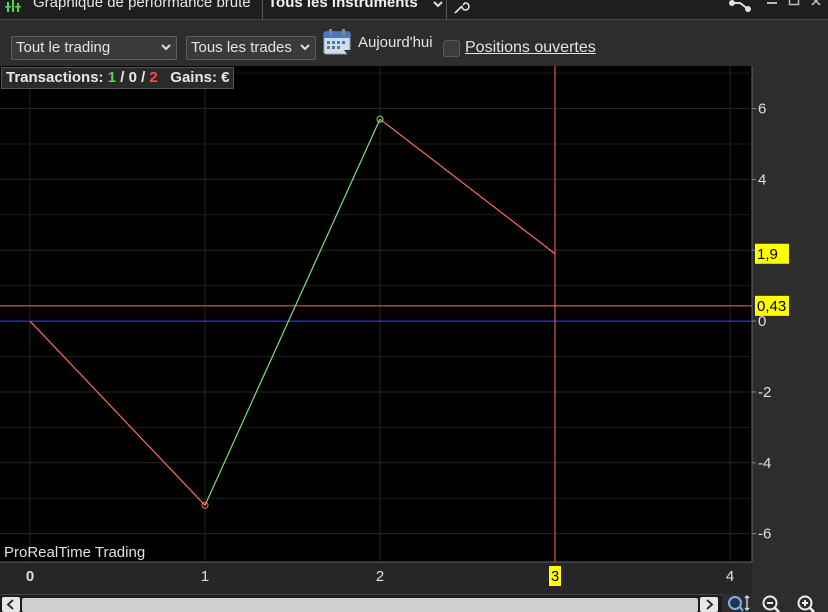 The width and height of the screenshot is (828, 612). I want to click on chevron-right-icon, so click(710, 604).